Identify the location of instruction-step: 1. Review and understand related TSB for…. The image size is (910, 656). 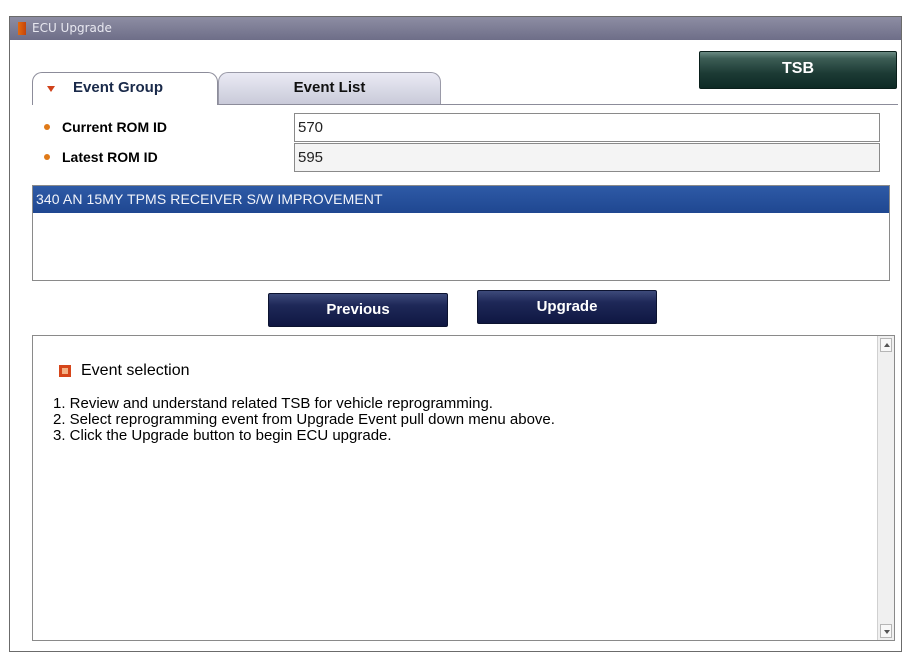
(273, 403).